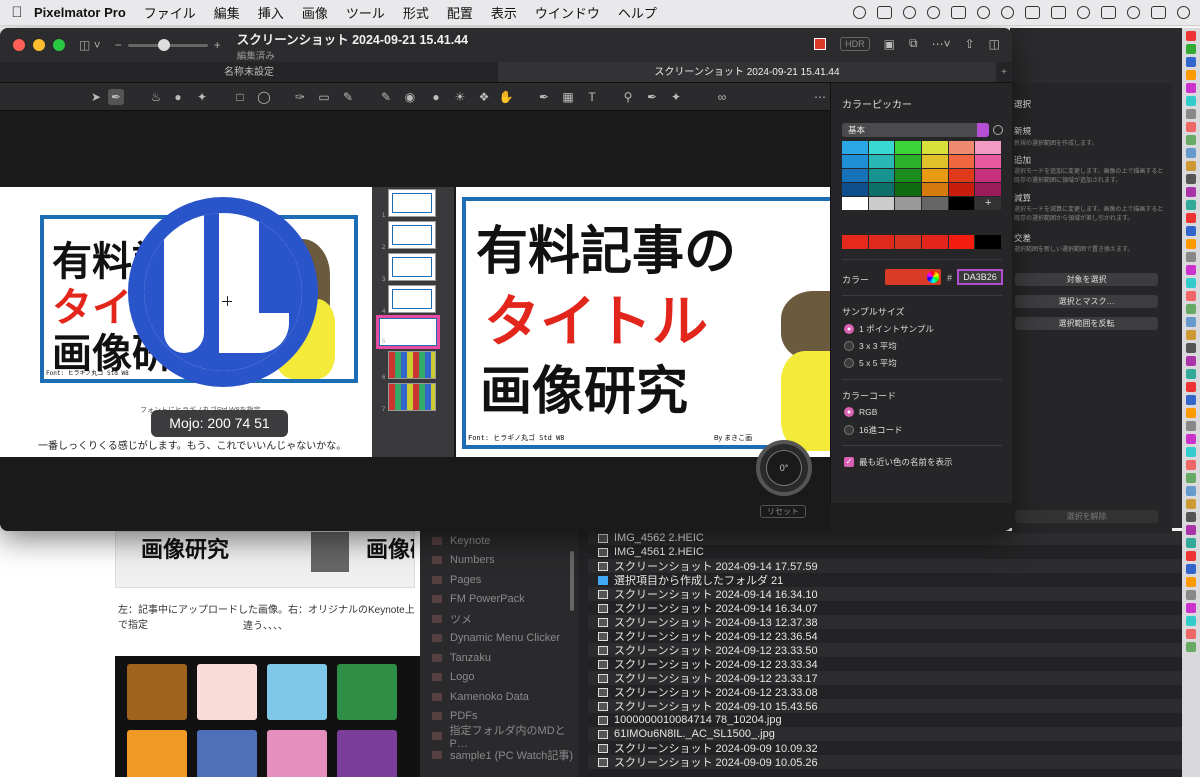  What do you see at coordinates (783, 511) in the screenshot?
I see `rotate-reset-button: リセット` at bounding box center [783, 511].